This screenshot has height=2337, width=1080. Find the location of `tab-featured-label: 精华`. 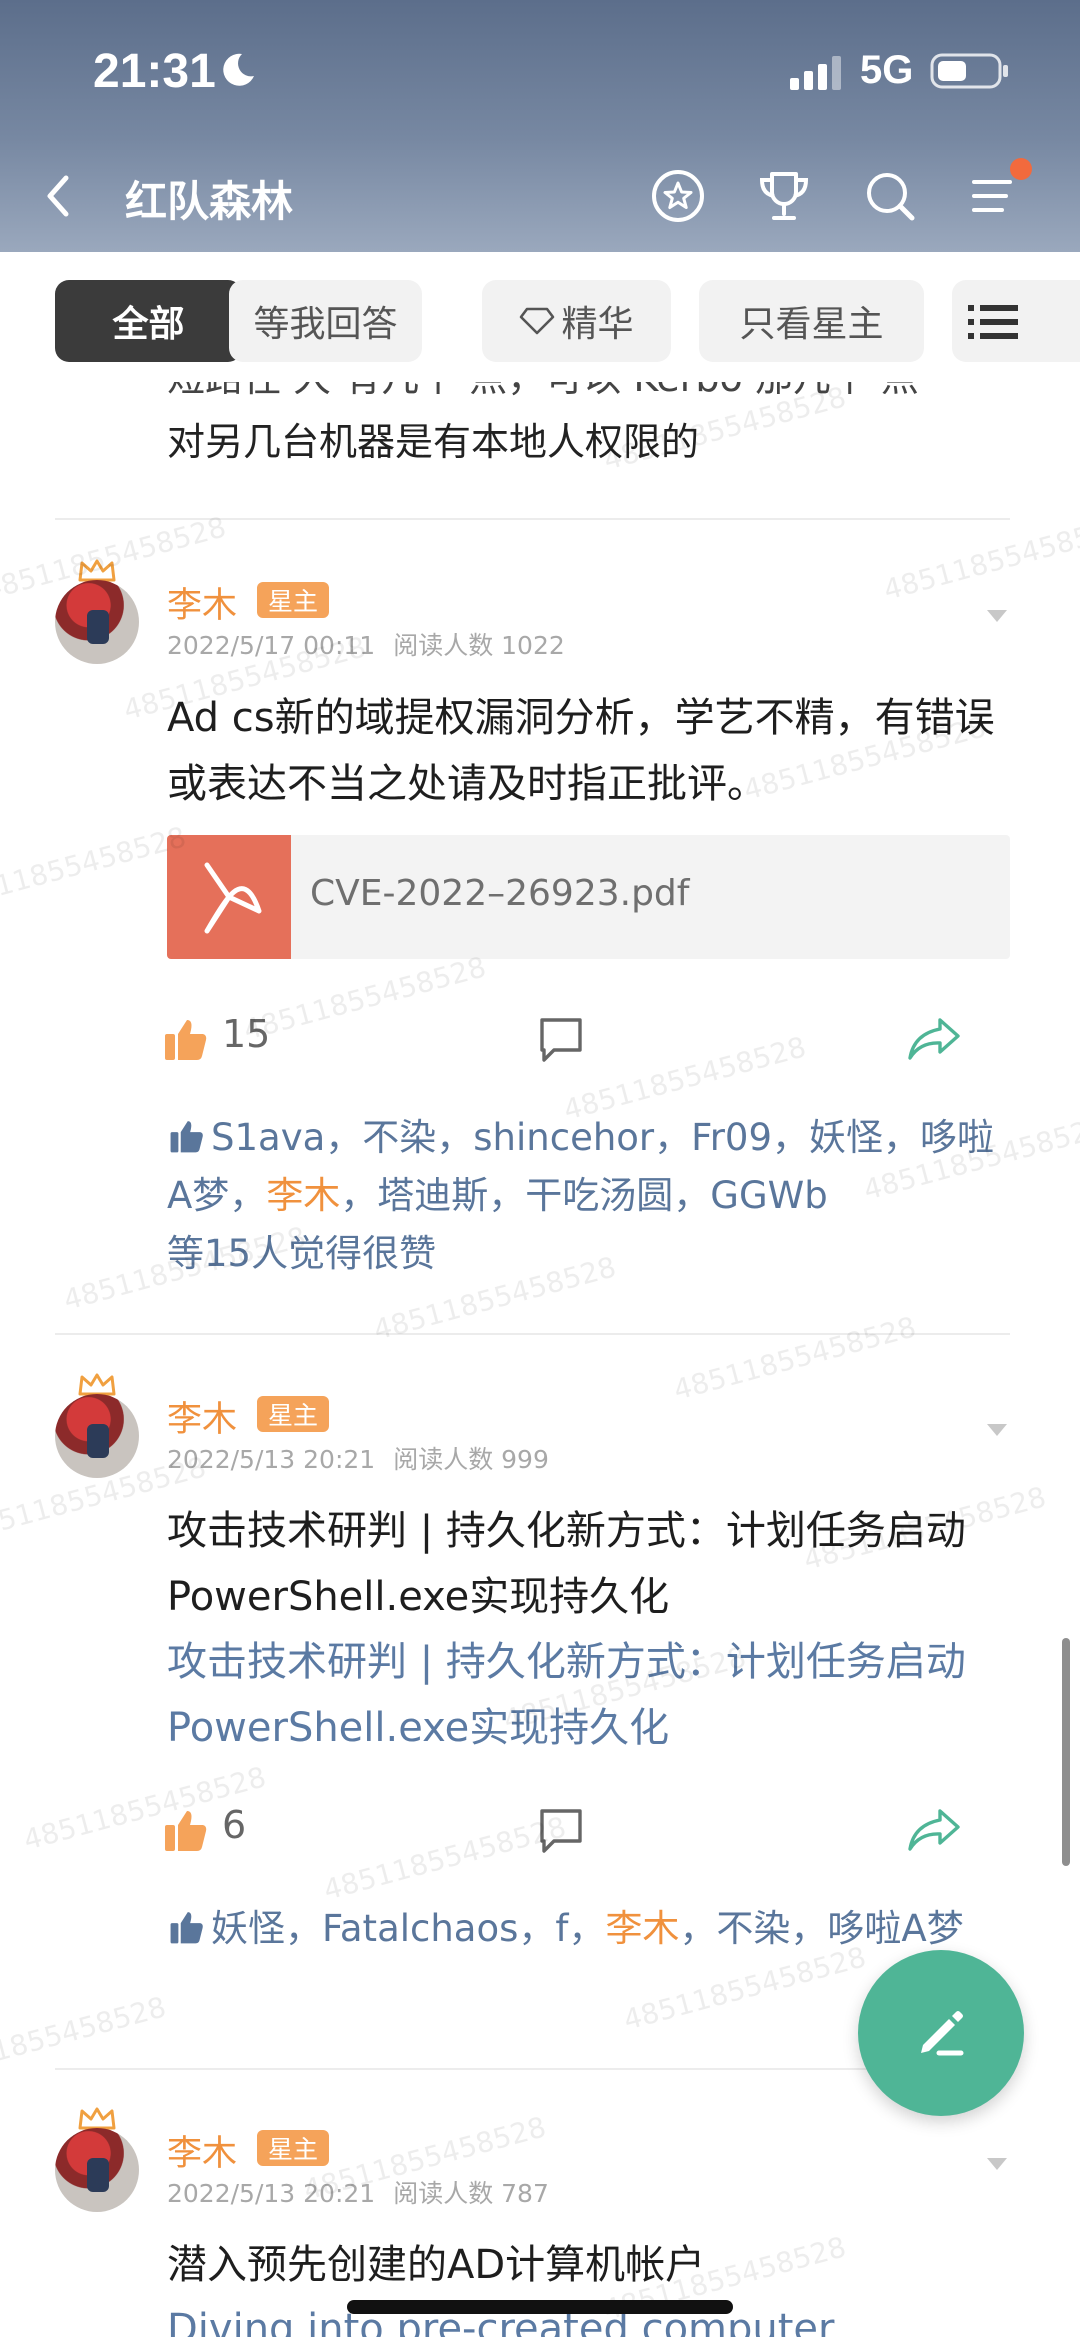

tab-featured-label: 精华 is located at coordinates (597, 324).